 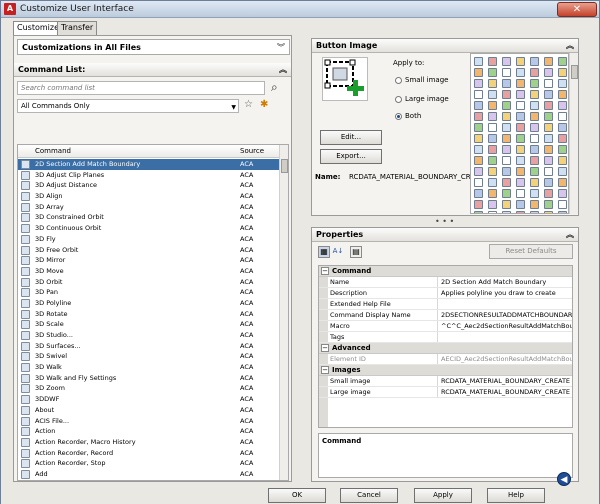 I want to click on command-row: 3D Align ACA, so click(x=149, y=196).